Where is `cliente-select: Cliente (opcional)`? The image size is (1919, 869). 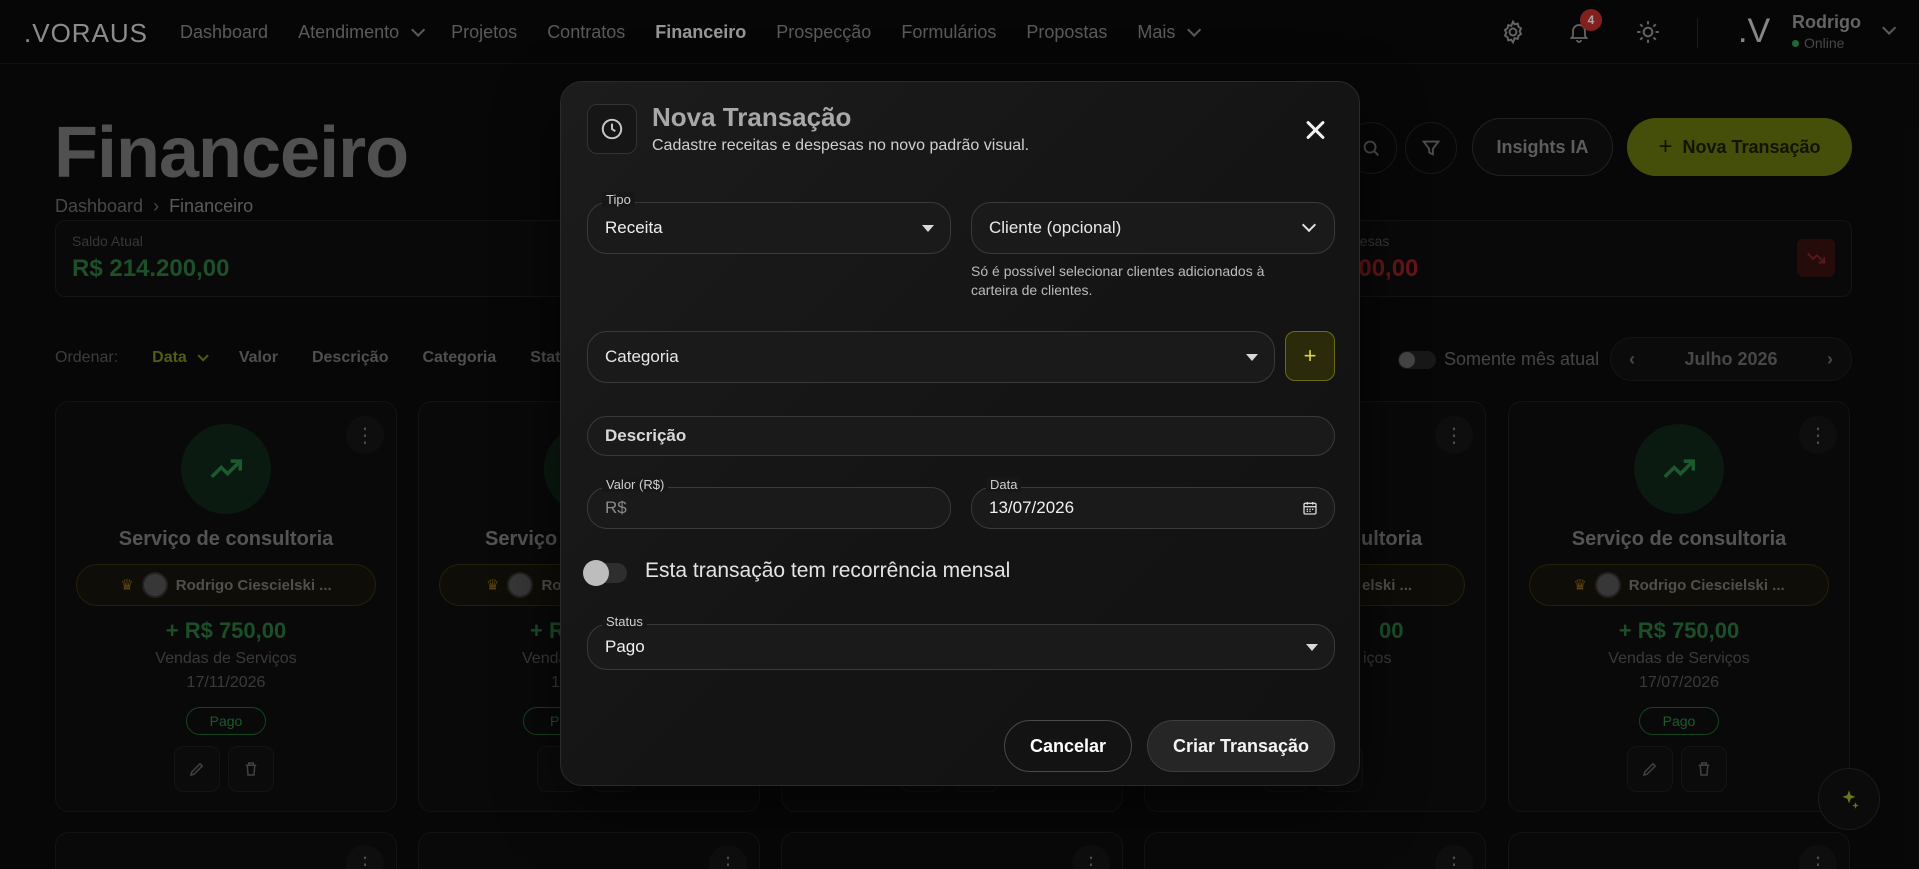 cliente-select: Cliente (opcional) is located at coordinates (1153, 228).